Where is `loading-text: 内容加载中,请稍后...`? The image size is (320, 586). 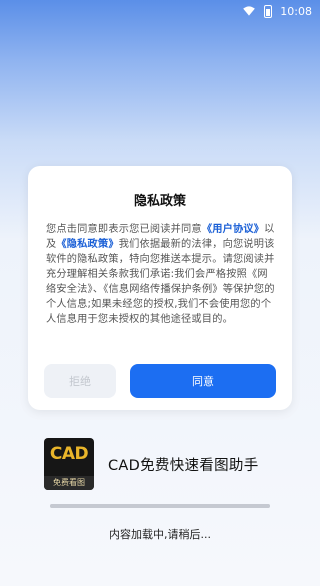 loading-text: 内容加载中,请稍后... is located at coordinates (160, 534).